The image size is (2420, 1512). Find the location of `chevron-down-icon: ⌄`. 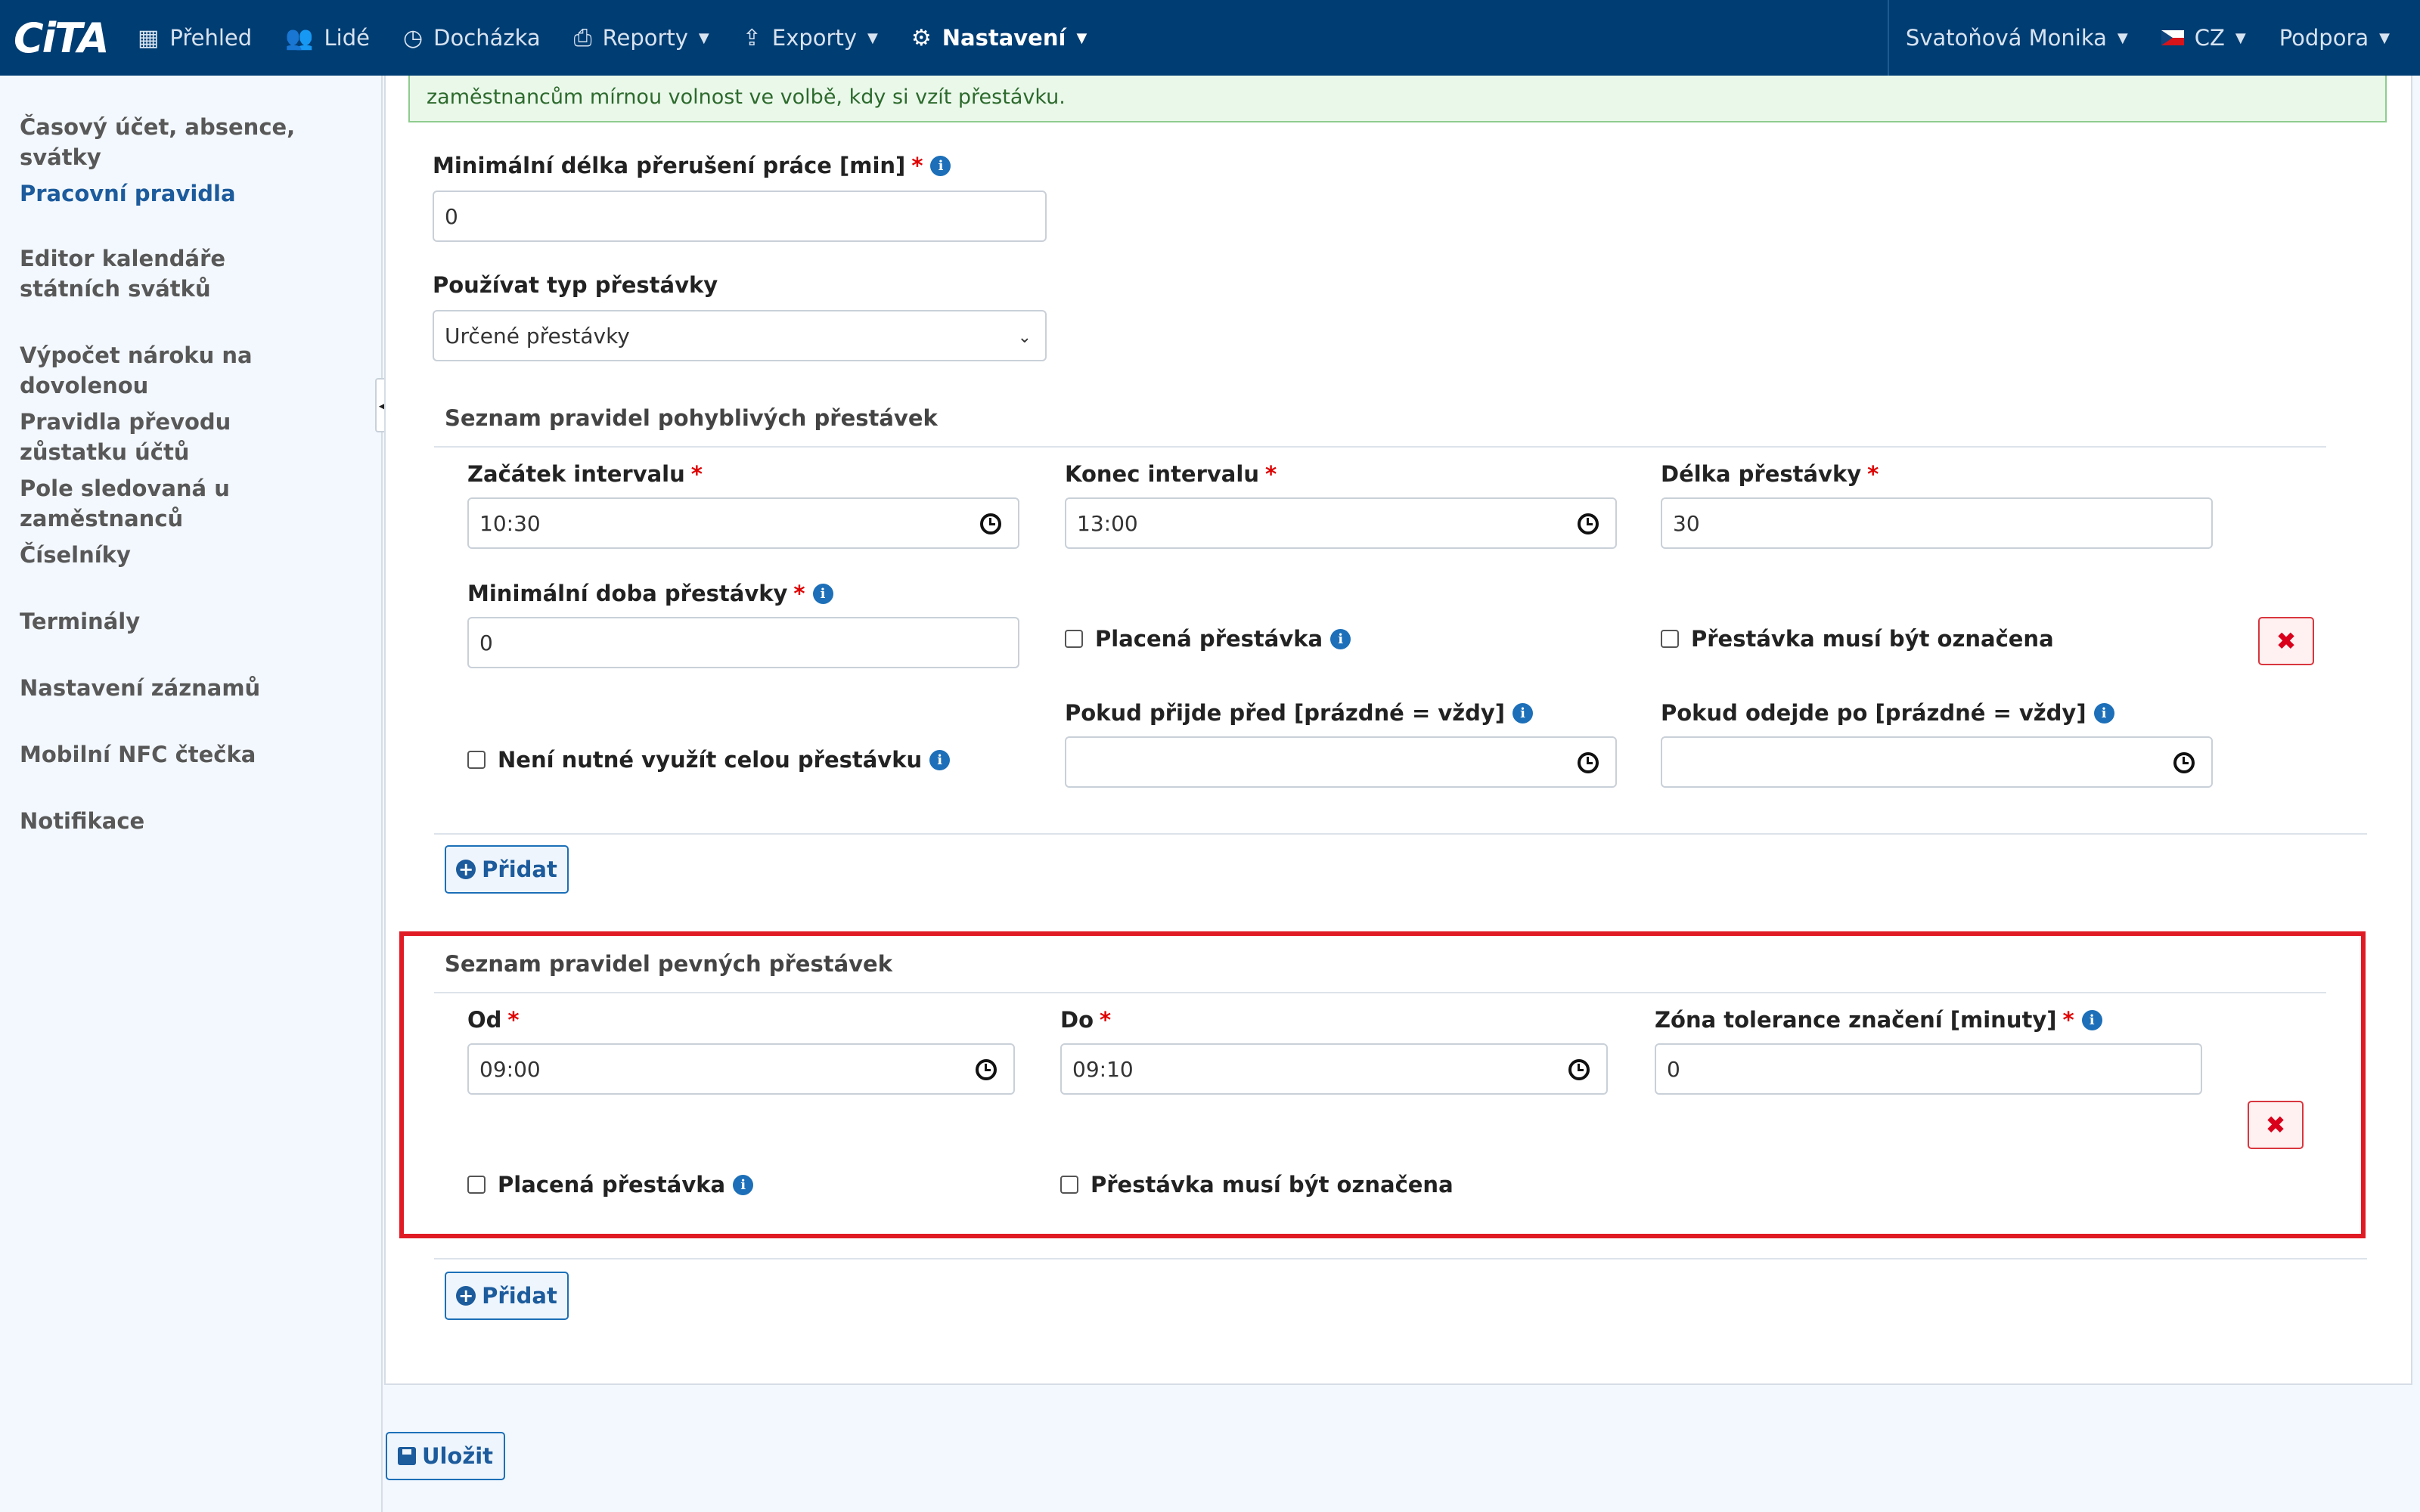

chevron-down-icon: ⌄ is located at coordinates (1024, 337).